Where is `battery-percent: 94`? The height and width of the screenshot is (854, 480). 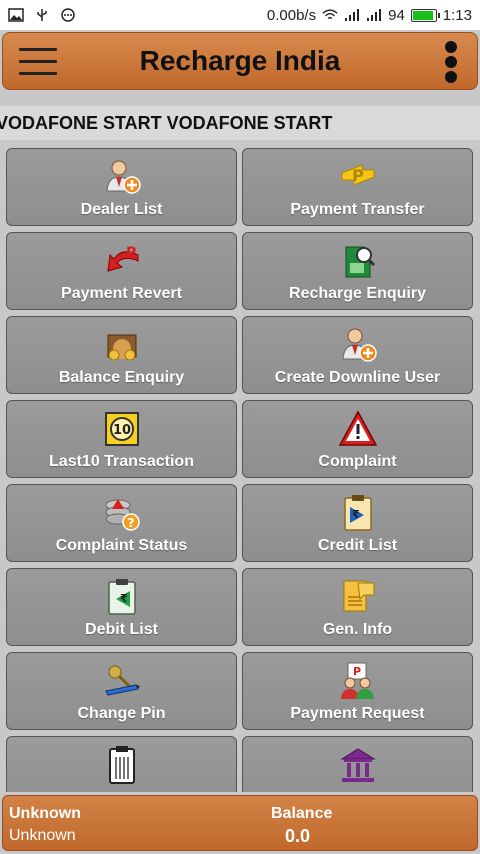 battery-percent: 94 is located at coordinates (396, 15).